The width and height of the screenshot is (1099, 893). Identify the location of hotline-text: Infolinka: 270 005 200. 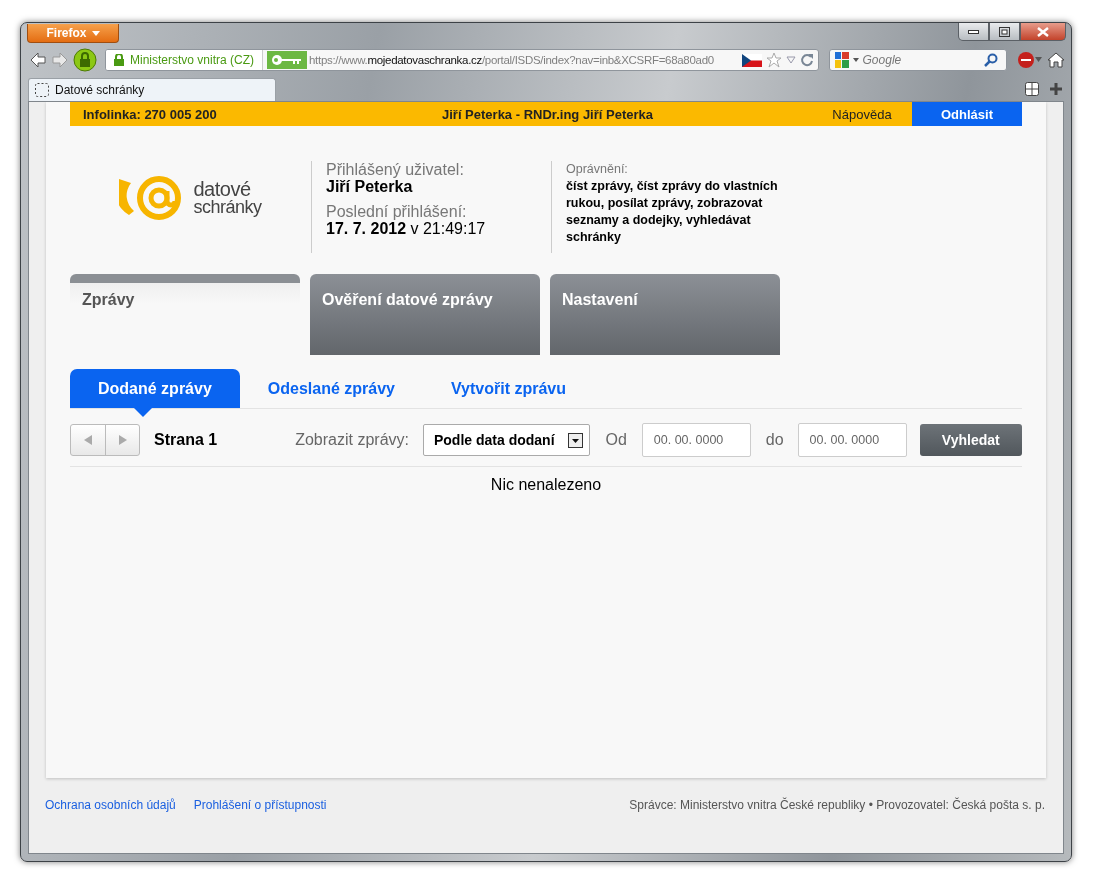
(150, 114).